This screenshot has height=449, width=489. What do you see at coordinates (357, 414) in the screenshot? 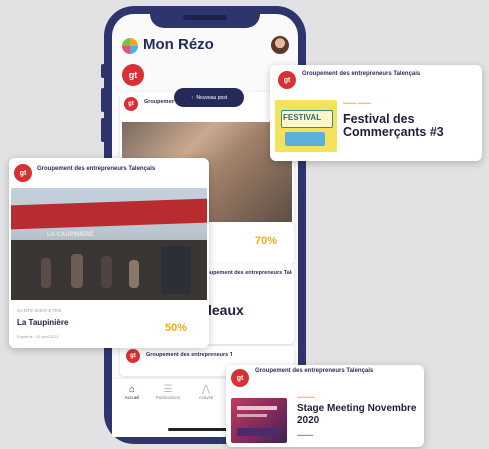
I see `stage-title: Stage Meeting Novembre 2020` at bounding box center [357, 414].